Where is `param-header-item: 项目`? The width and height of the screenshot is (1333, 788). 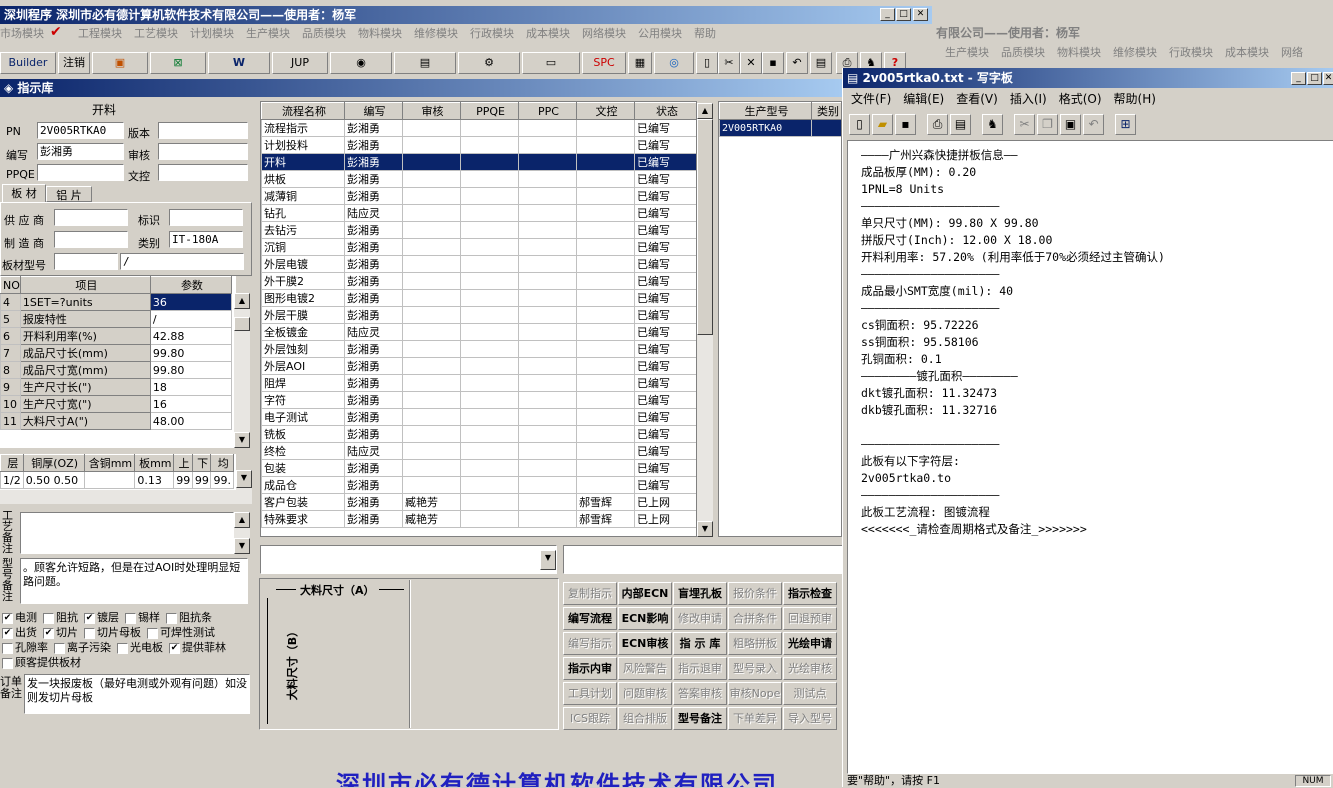
param-header-item: 项目 is located at coordinates (85, 285).